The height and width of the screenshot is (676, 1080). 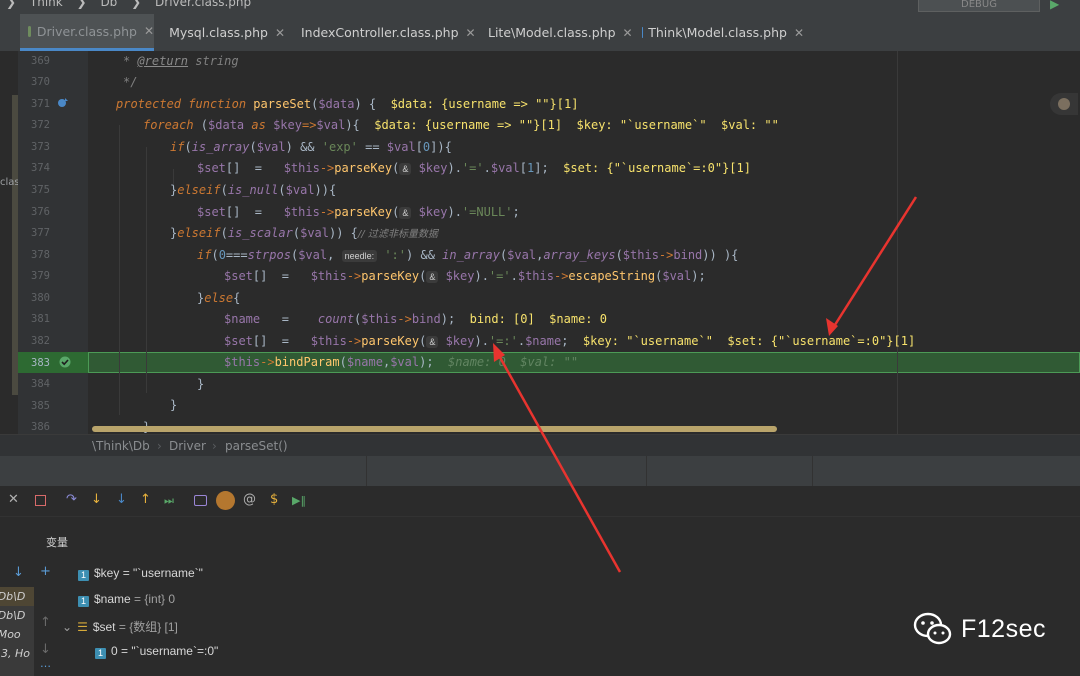 What do you see at coordinates (897, 242) in the screenshot?
I see `right-margin-guide` at bounding box center [897, 242].